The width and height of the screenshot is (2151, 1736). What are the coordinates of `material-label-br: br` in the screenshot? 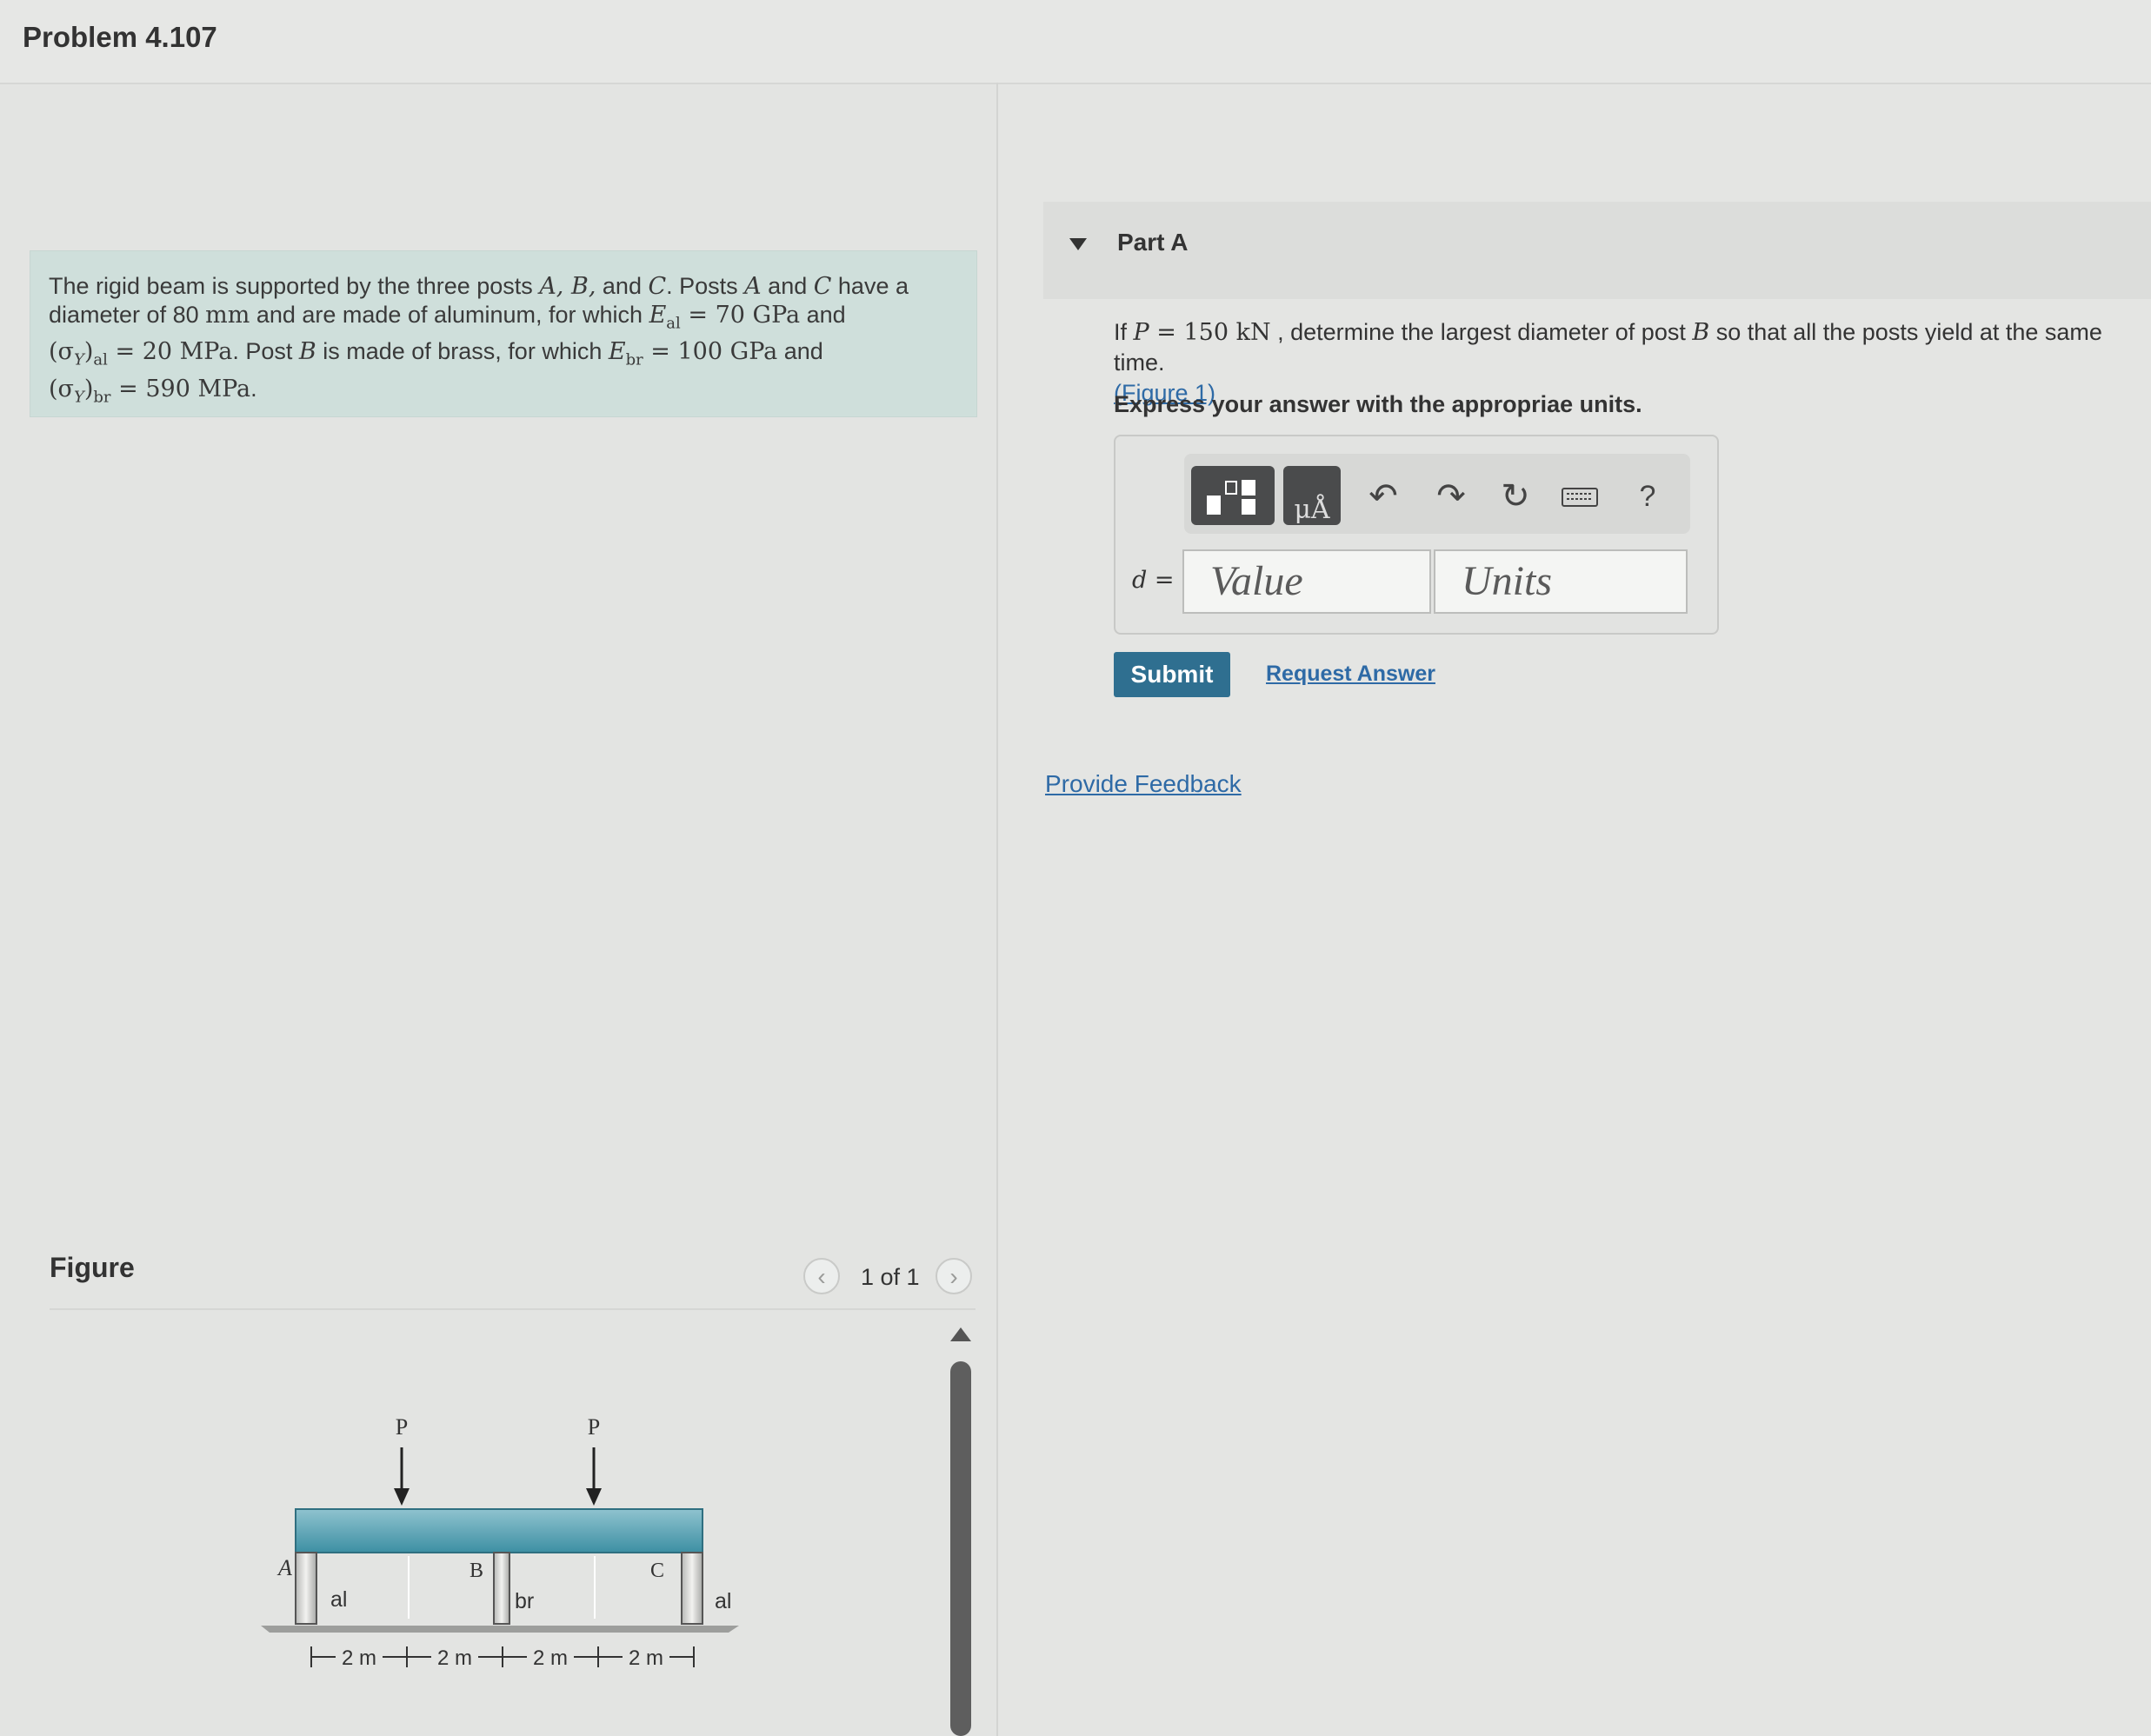 It's located at (524, 1601).